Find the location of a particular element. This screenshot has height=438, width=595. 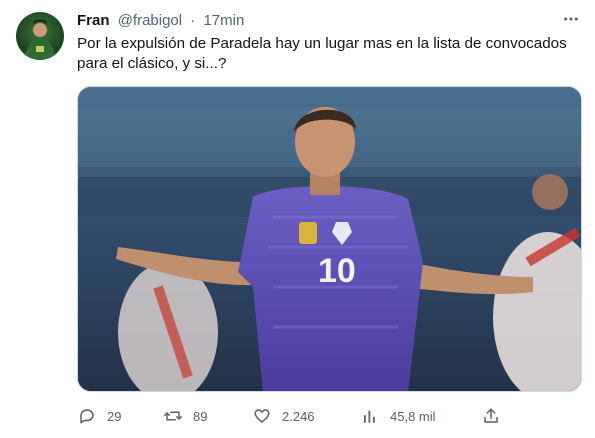

reply-count: 29 is located at coordinates (114, 416).